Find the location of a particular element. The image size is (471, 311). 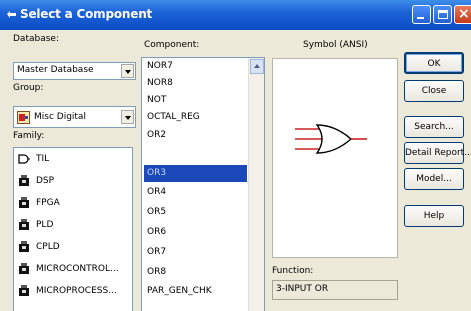

family-item-label: PLD is located at coordinates (45, 225).